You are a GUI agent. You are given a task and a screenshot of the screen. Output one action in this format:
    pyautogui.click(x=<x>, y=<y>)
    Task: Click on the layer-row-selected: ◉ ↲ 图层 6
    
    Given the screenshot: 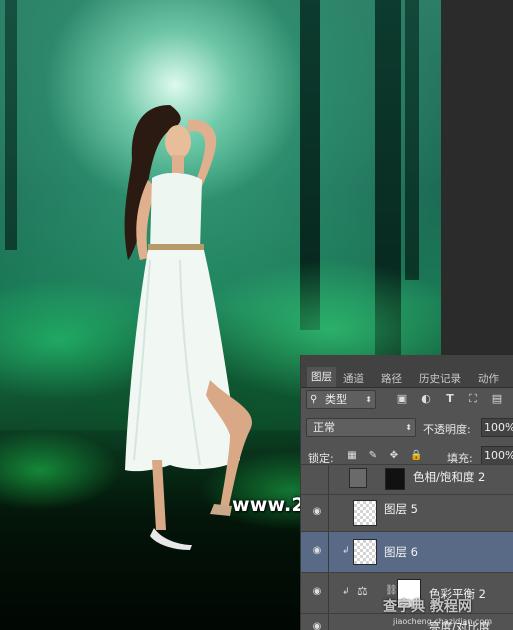 What is the action you would take?
    pyautogui.click(x=407, y=551)
    